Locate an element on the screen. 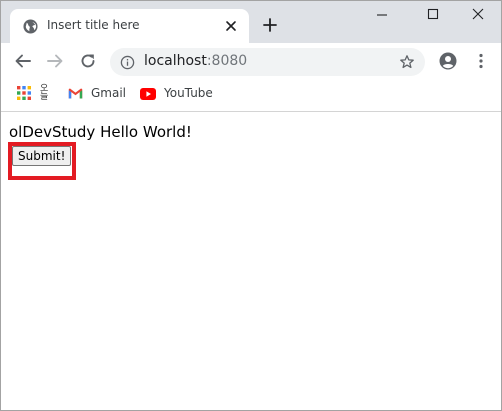 The height and width of the screenshot is (411, 502). address-bar: localhost:8080 is located at coordinates (267, 62).